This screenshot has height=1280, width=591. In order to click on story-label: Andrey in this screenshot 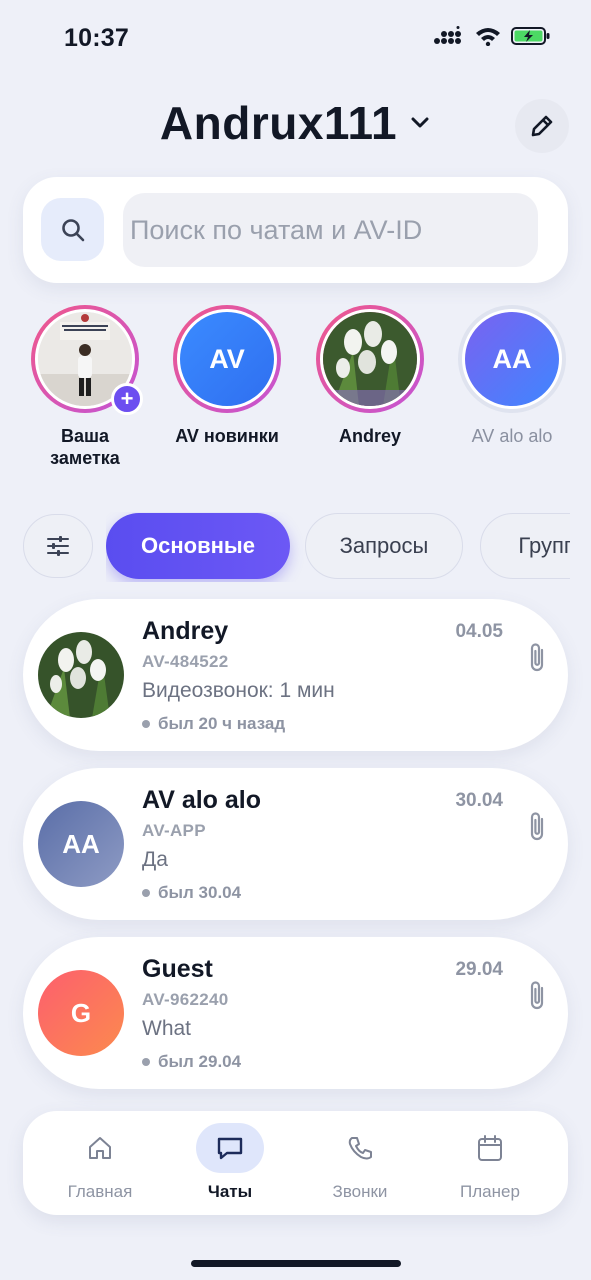, I will do `click(369, 436)`.